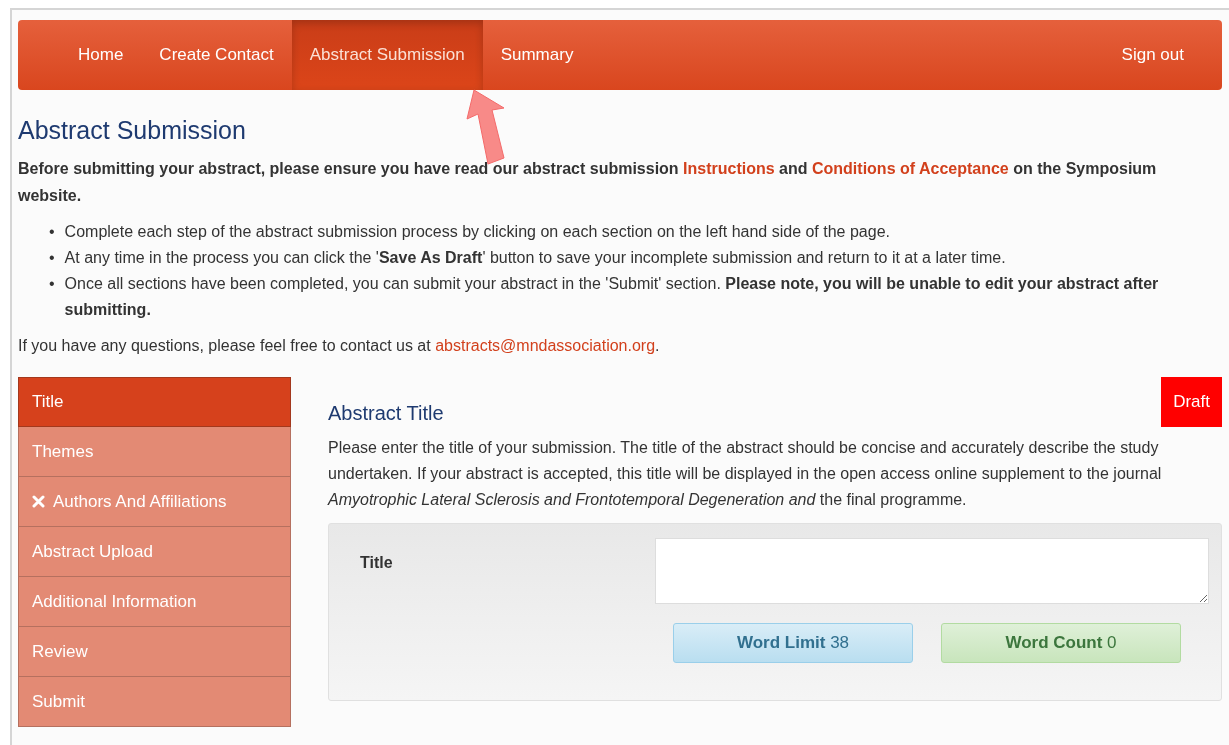 This screenshot has height=745, width=1229. What do you see at coordinates (932, 571) in the screenshot?
I see `title-field` at bounding box center [932, 571].